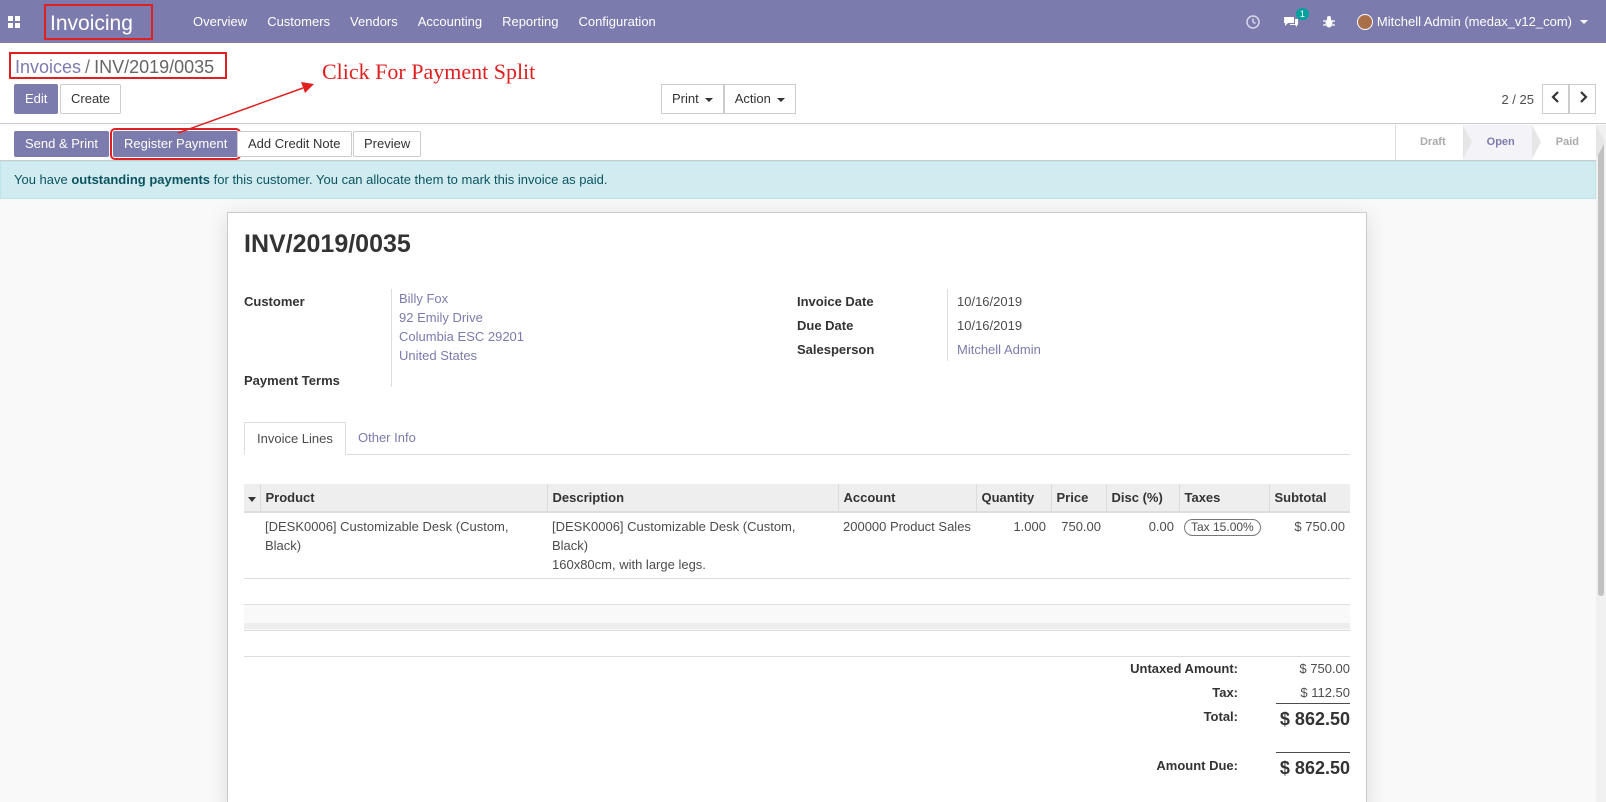  What do you see at coordinates (387, 144) in the screenshot?
I see `preview-button: Preview` at bounding box center [387, 144].